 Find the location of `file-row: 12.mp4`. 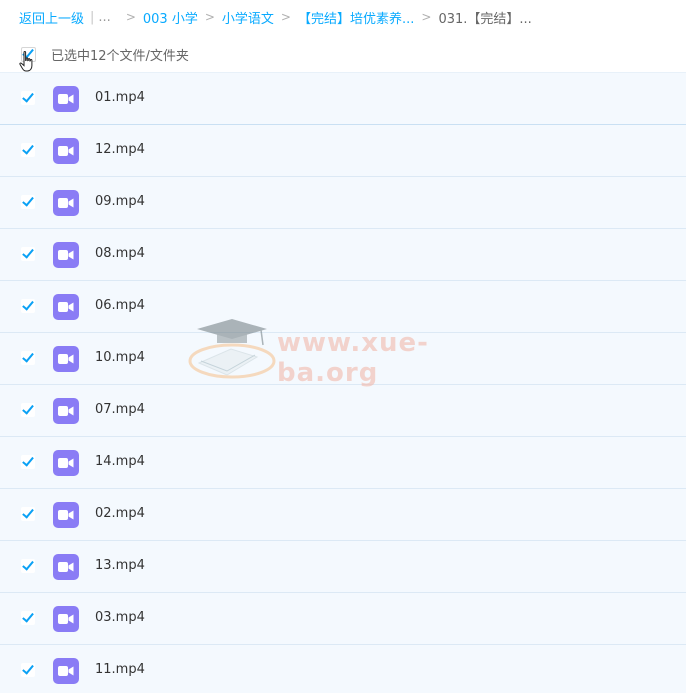

file-row: 12.mp4 is located at coordinates (343, 151).